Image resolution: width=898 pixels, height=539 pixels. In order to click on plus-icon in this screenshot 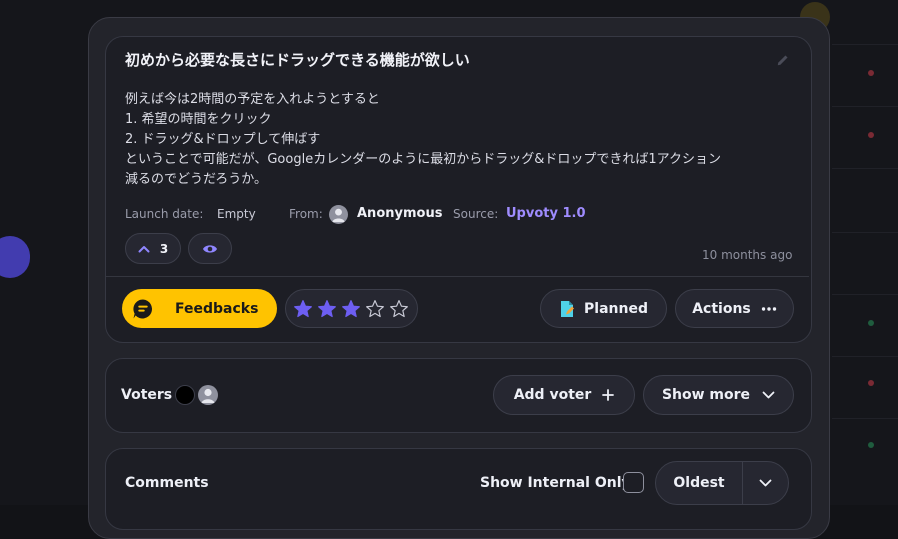, I will do `click(608, 395)`.